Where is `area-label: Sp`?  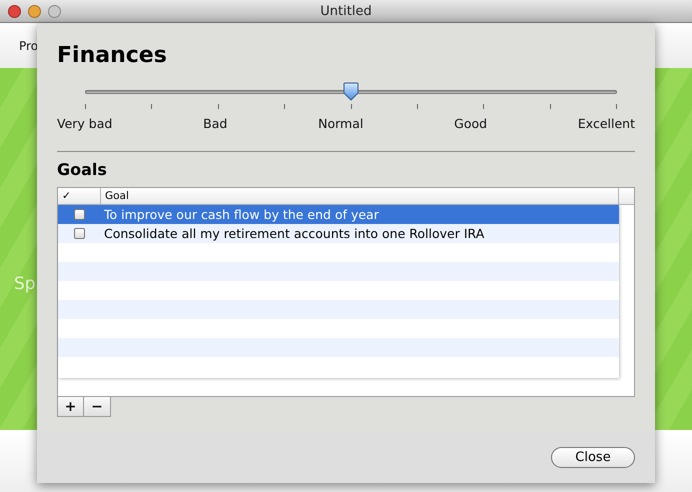
area-label: Sp is located at coordinates (25, 284).